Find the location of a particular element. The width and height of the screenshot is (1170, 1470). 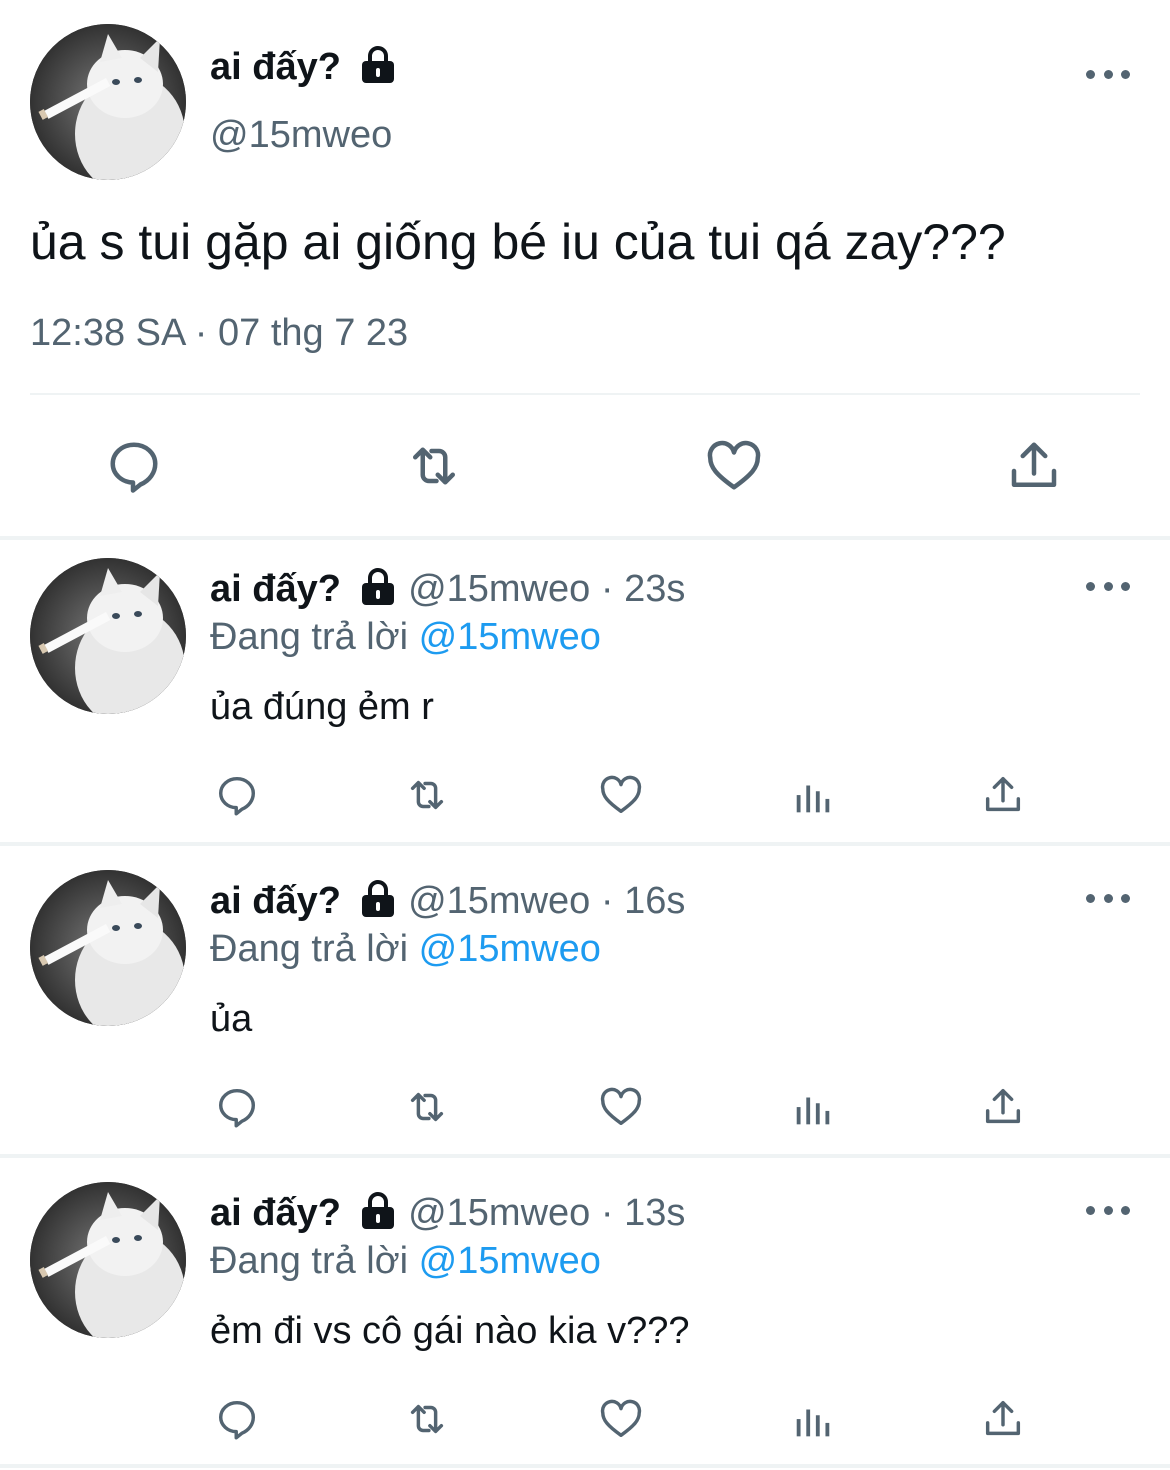

author-row: ai đấy? @15mweo · 23s is located at coordinates (447, 589).